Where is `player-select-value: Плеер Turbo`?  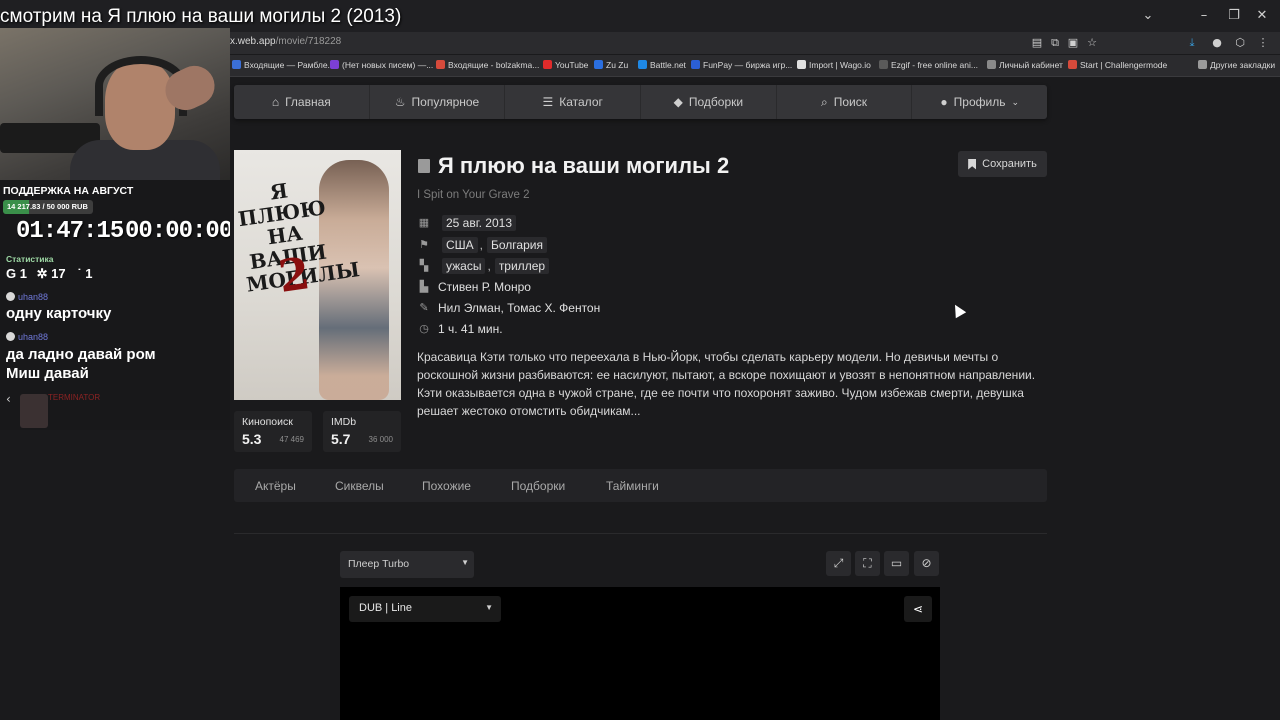 player-select-value: Плеер Turbo is located at coordinates (379, 564).